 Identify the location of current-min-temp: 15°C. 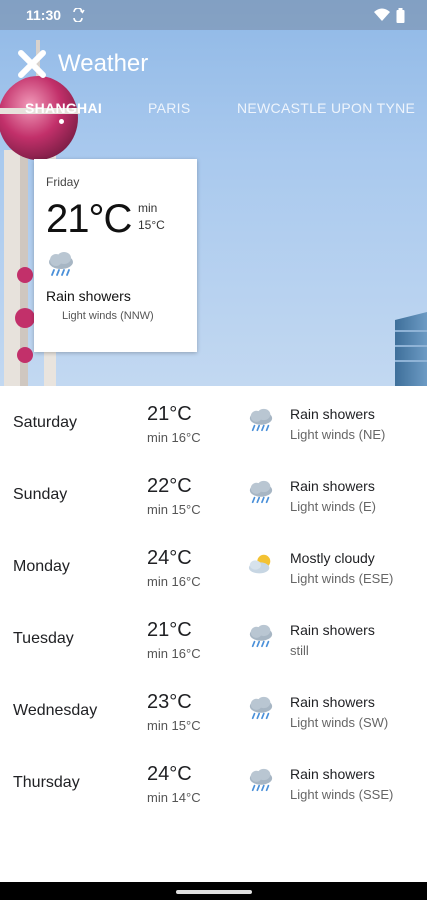
(151, 225).